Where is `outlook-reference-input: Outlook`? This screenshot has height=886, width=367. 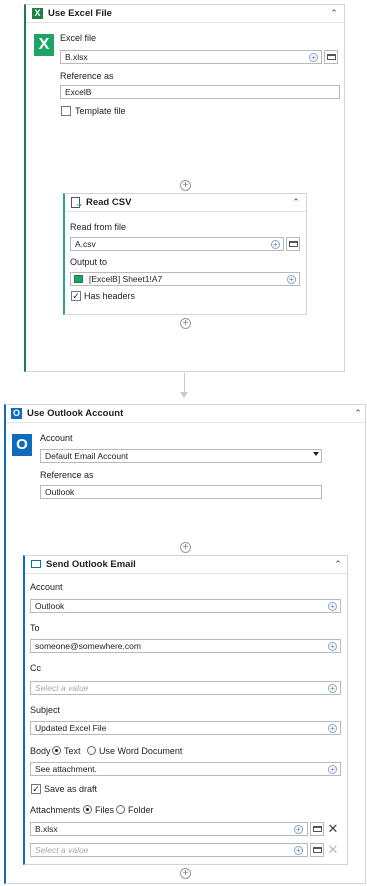
outlook-reference-input: Outlook is located at coordinates (181, 492).